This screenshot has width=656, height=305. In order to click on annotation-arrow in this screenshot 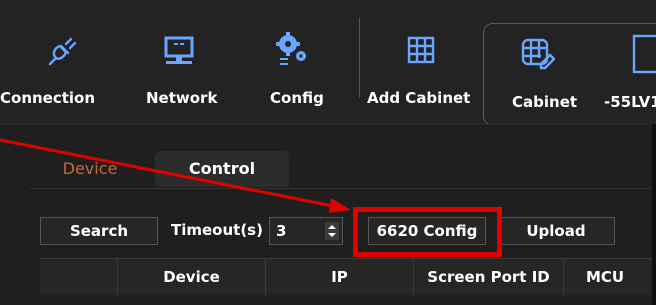, I will do `click(175, 175)`.